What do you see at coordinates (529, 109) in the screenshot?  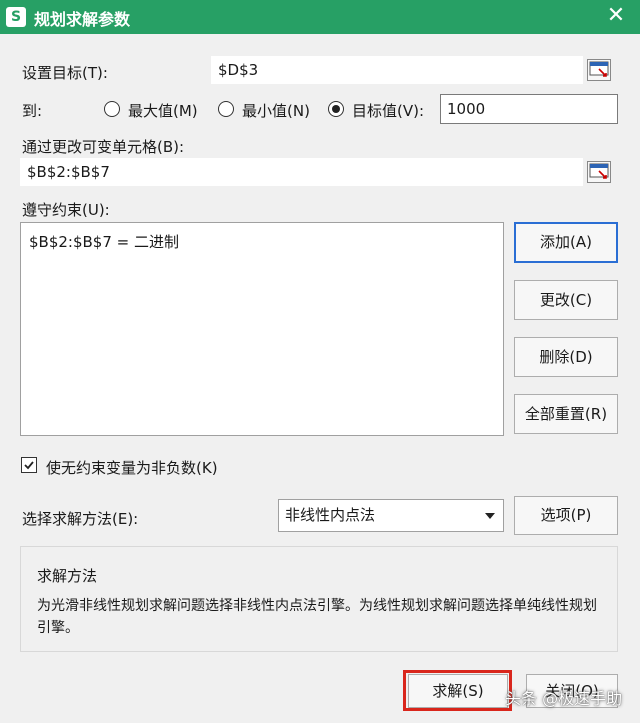 I see `target-value-input: 1000` at bounding box center [529, 109].